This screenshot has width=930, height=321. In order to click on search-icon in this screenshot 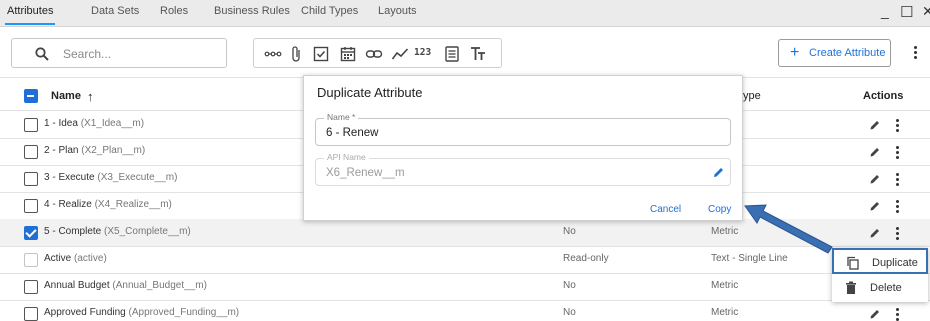, I will do `click(42, 54)`.